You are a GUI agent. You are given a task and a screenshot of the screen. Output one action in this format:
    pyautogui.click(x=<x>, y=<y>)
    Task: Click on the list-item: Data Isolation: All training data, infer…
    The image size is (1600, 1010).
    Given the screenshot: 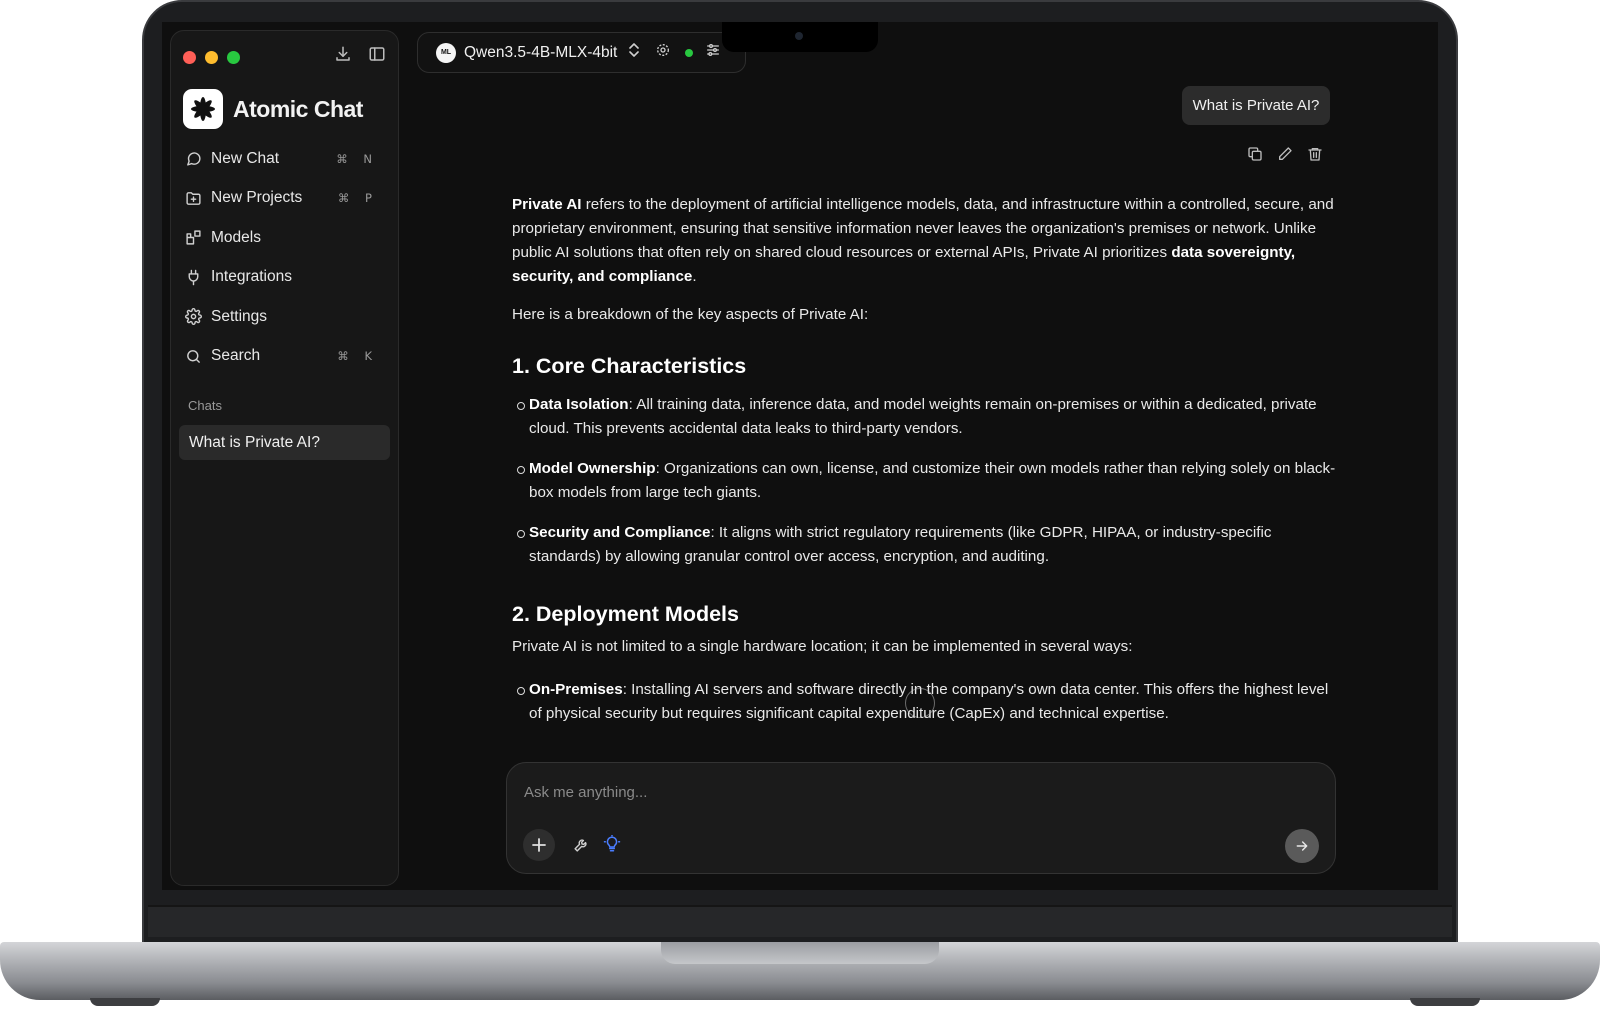 What is the action you would take?
    pyautogui.click(x=924, y=417)
    